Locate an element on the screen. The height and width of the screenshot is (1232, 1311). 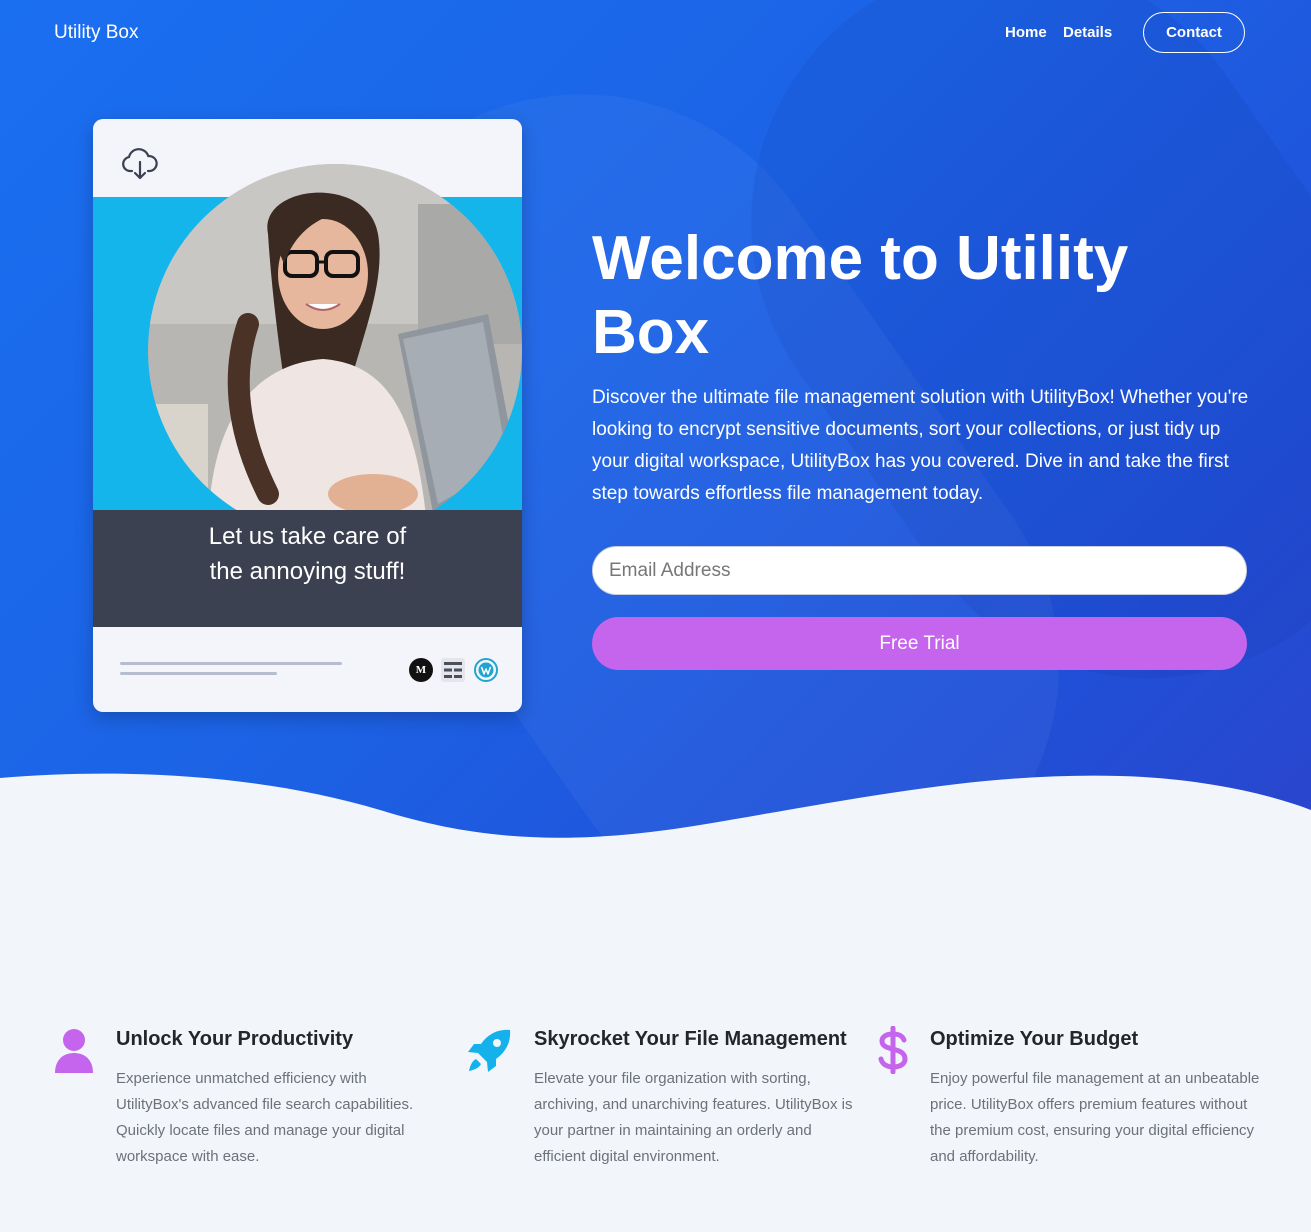
menu-lines-icon is located at coordinates (453, 670).